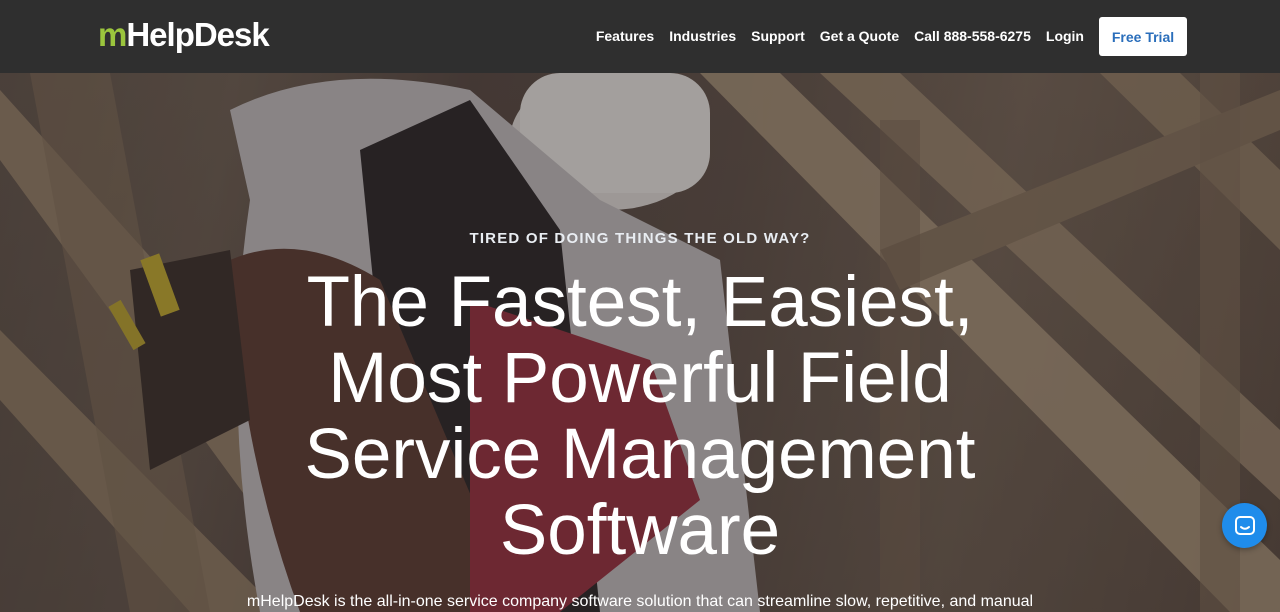  I want to click on hero-eyebrow: TIRED OF DOING THINGS THE OLD WAY?, so click(640, 238).